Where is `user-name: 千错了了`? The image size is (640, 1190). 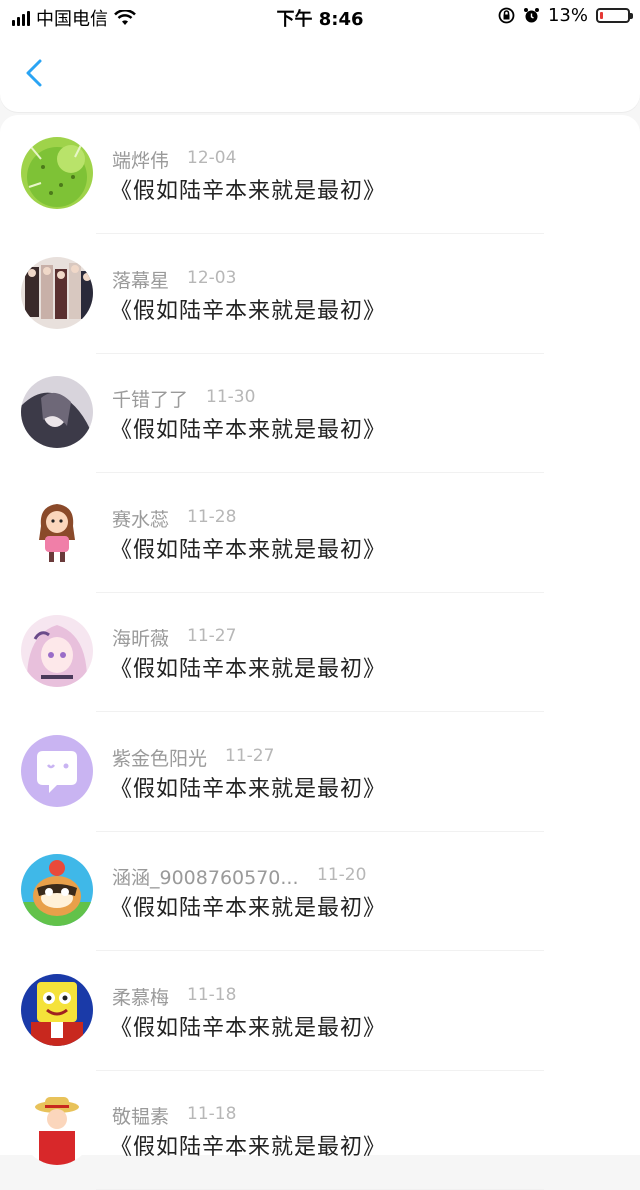 user-name: 千错了了 is located at coordinates (150, 398).